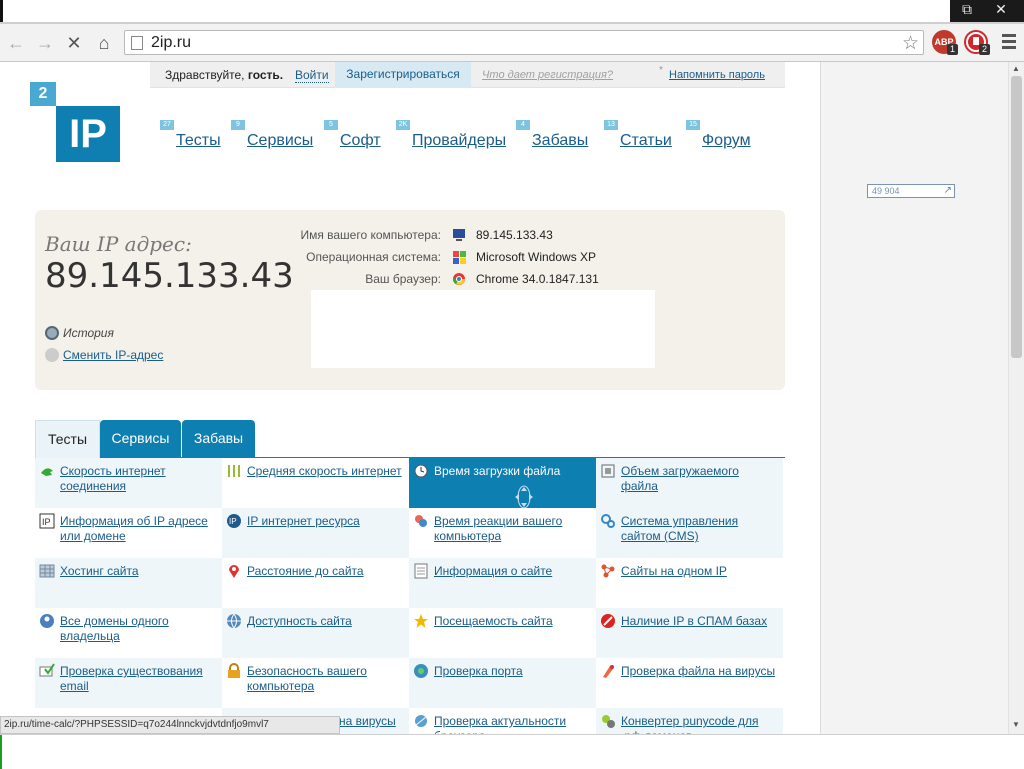  What do you see at coordinates (16, 43) in the screenshot?
I see `back-button: ←` at bounding box center [16, 43].